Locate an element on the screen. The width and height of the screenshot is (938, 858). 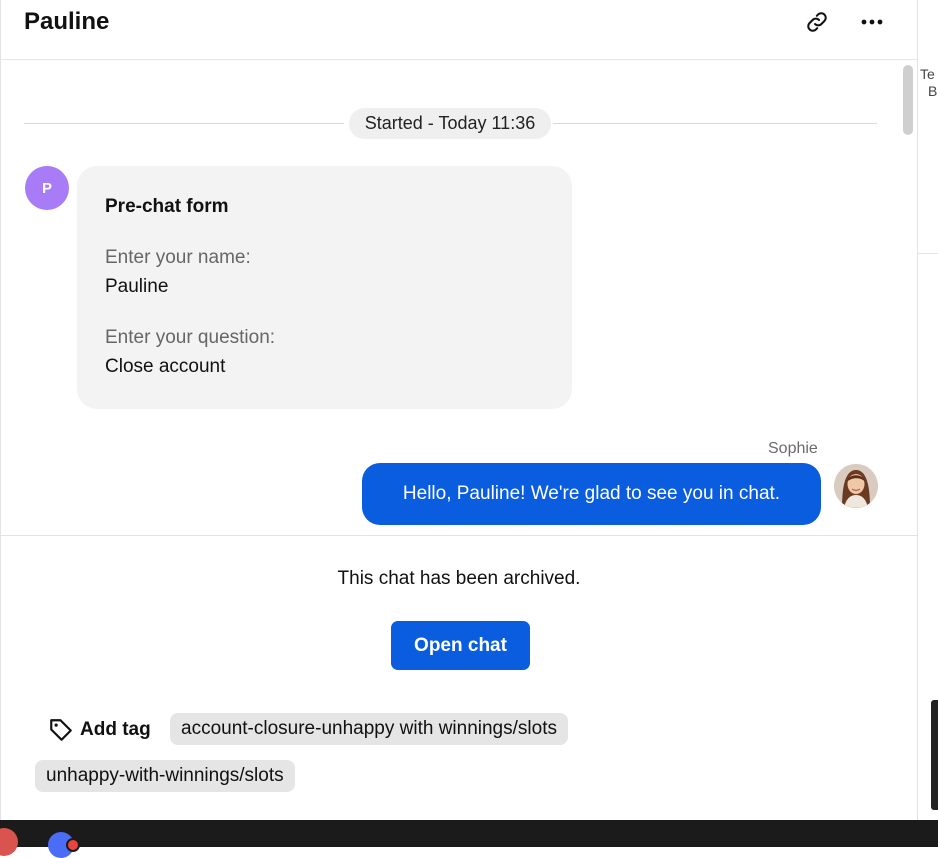
side-panel-edge: Te B is located at coordinates (928, 410).